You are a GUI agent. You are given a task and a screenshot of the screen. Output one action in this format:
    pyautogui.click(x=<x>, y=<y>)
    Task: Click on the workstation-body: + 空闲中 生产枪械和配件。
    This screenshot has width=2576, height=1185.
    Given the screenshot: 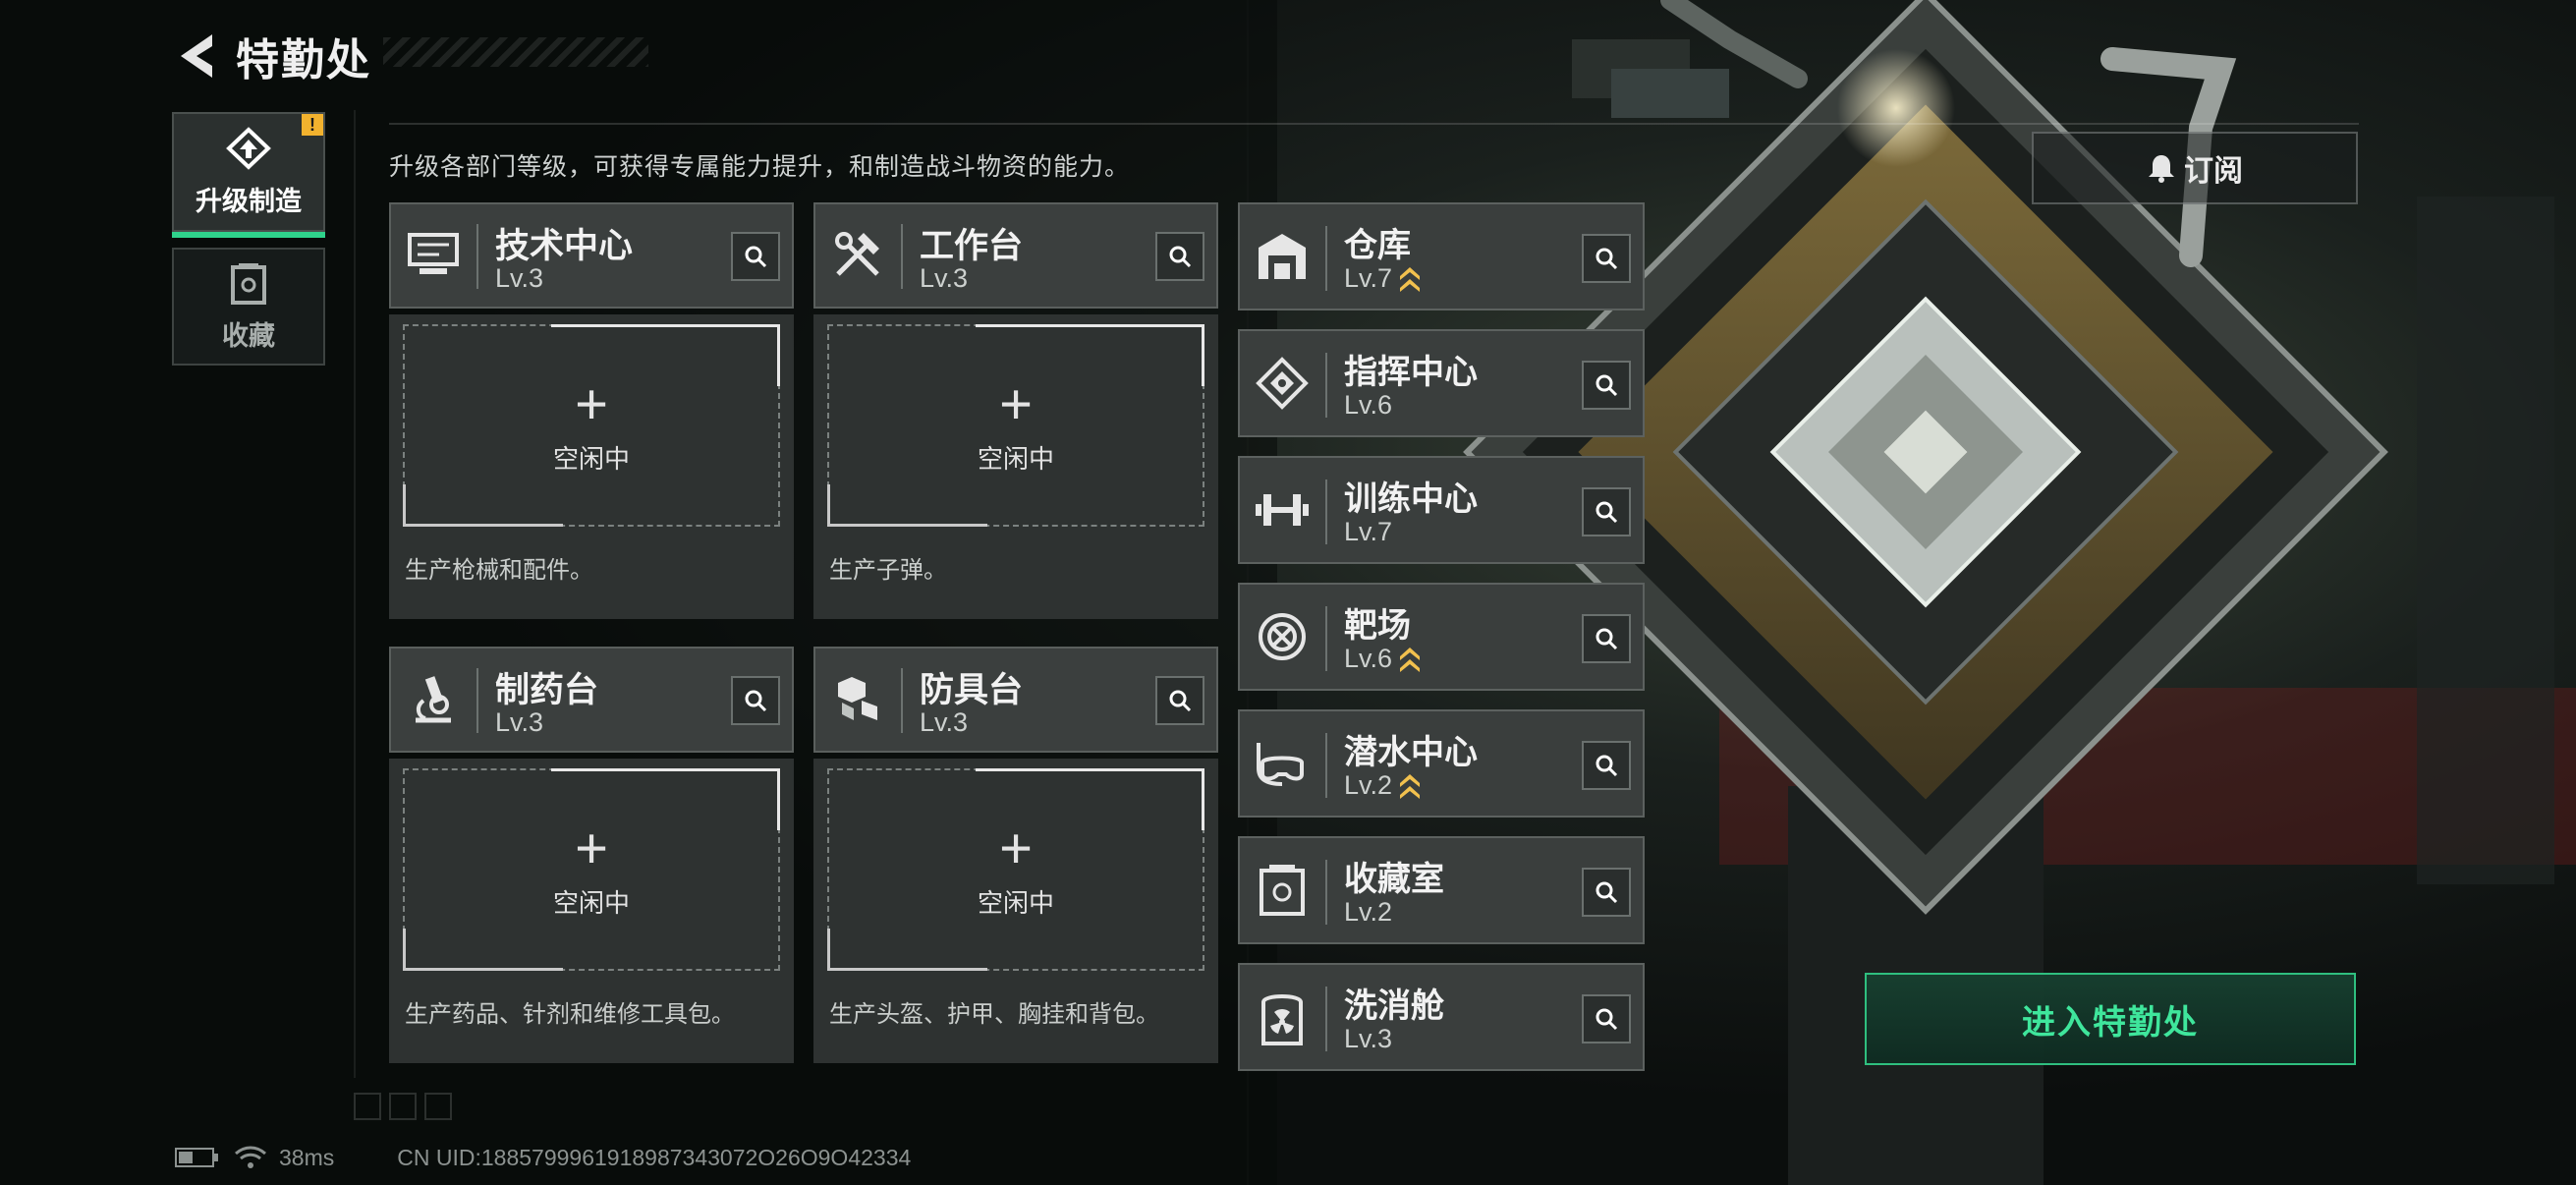 What is the action you would take?
    pyautogui.click(x=591, y=467)
    